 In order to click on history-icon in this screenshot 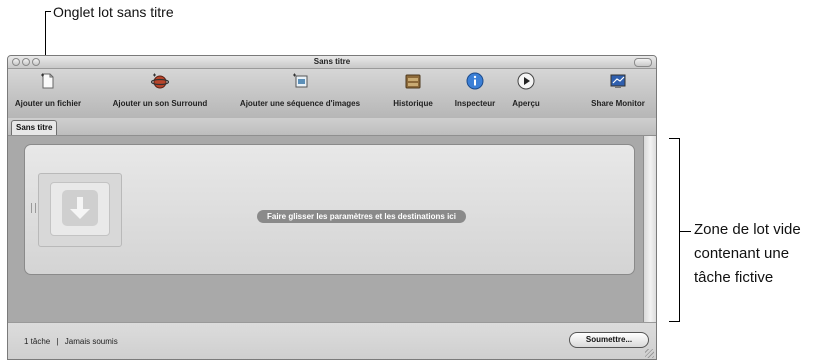, I will do `click(413, 81)`.